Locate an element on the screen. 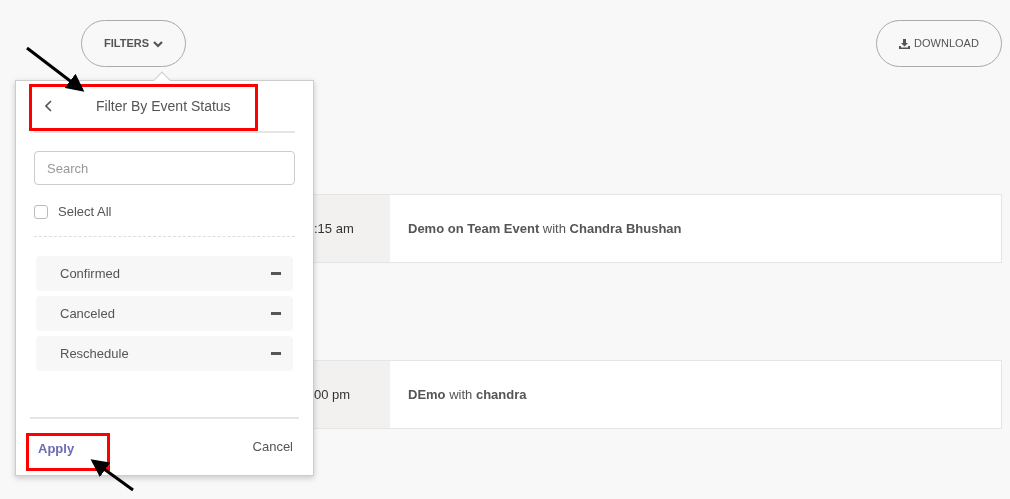 This screenshot has width=1010, height=499. search-field: Search is located at coordinates (164, 168).